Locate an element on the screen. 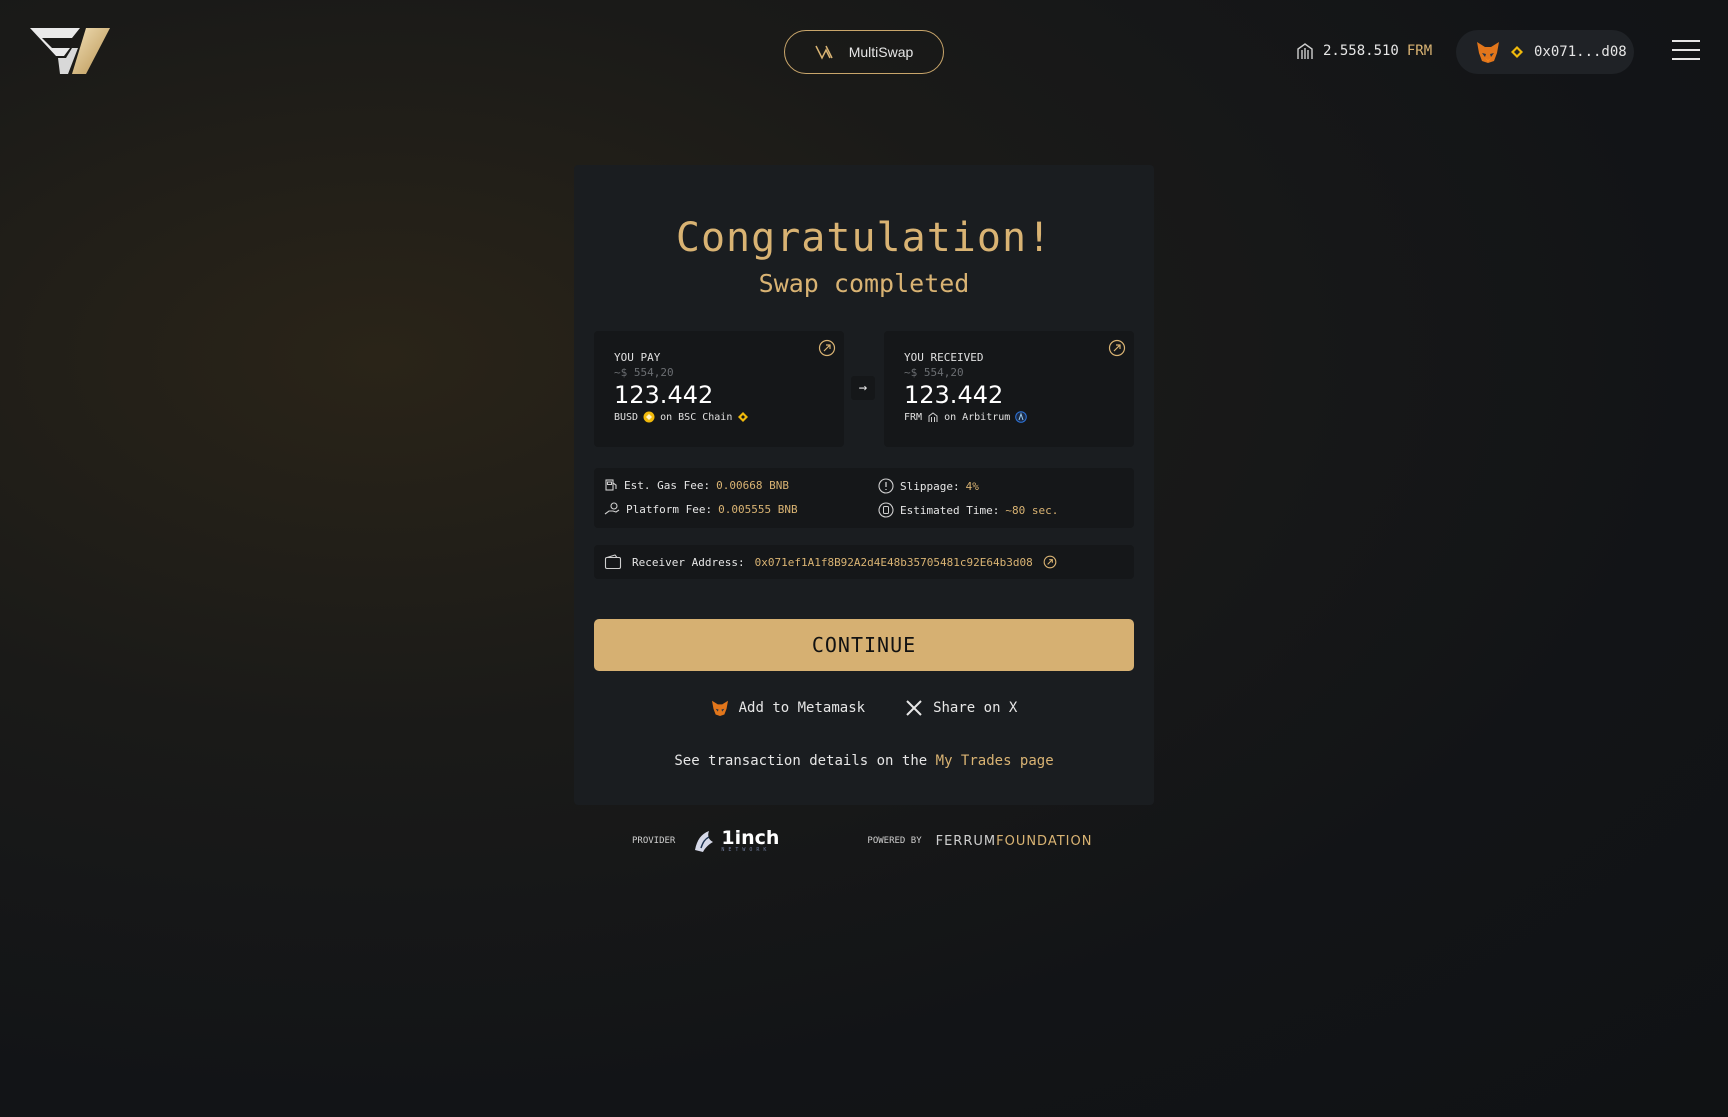  slippage-label: Slippage: is located at coordinates (930, 486).